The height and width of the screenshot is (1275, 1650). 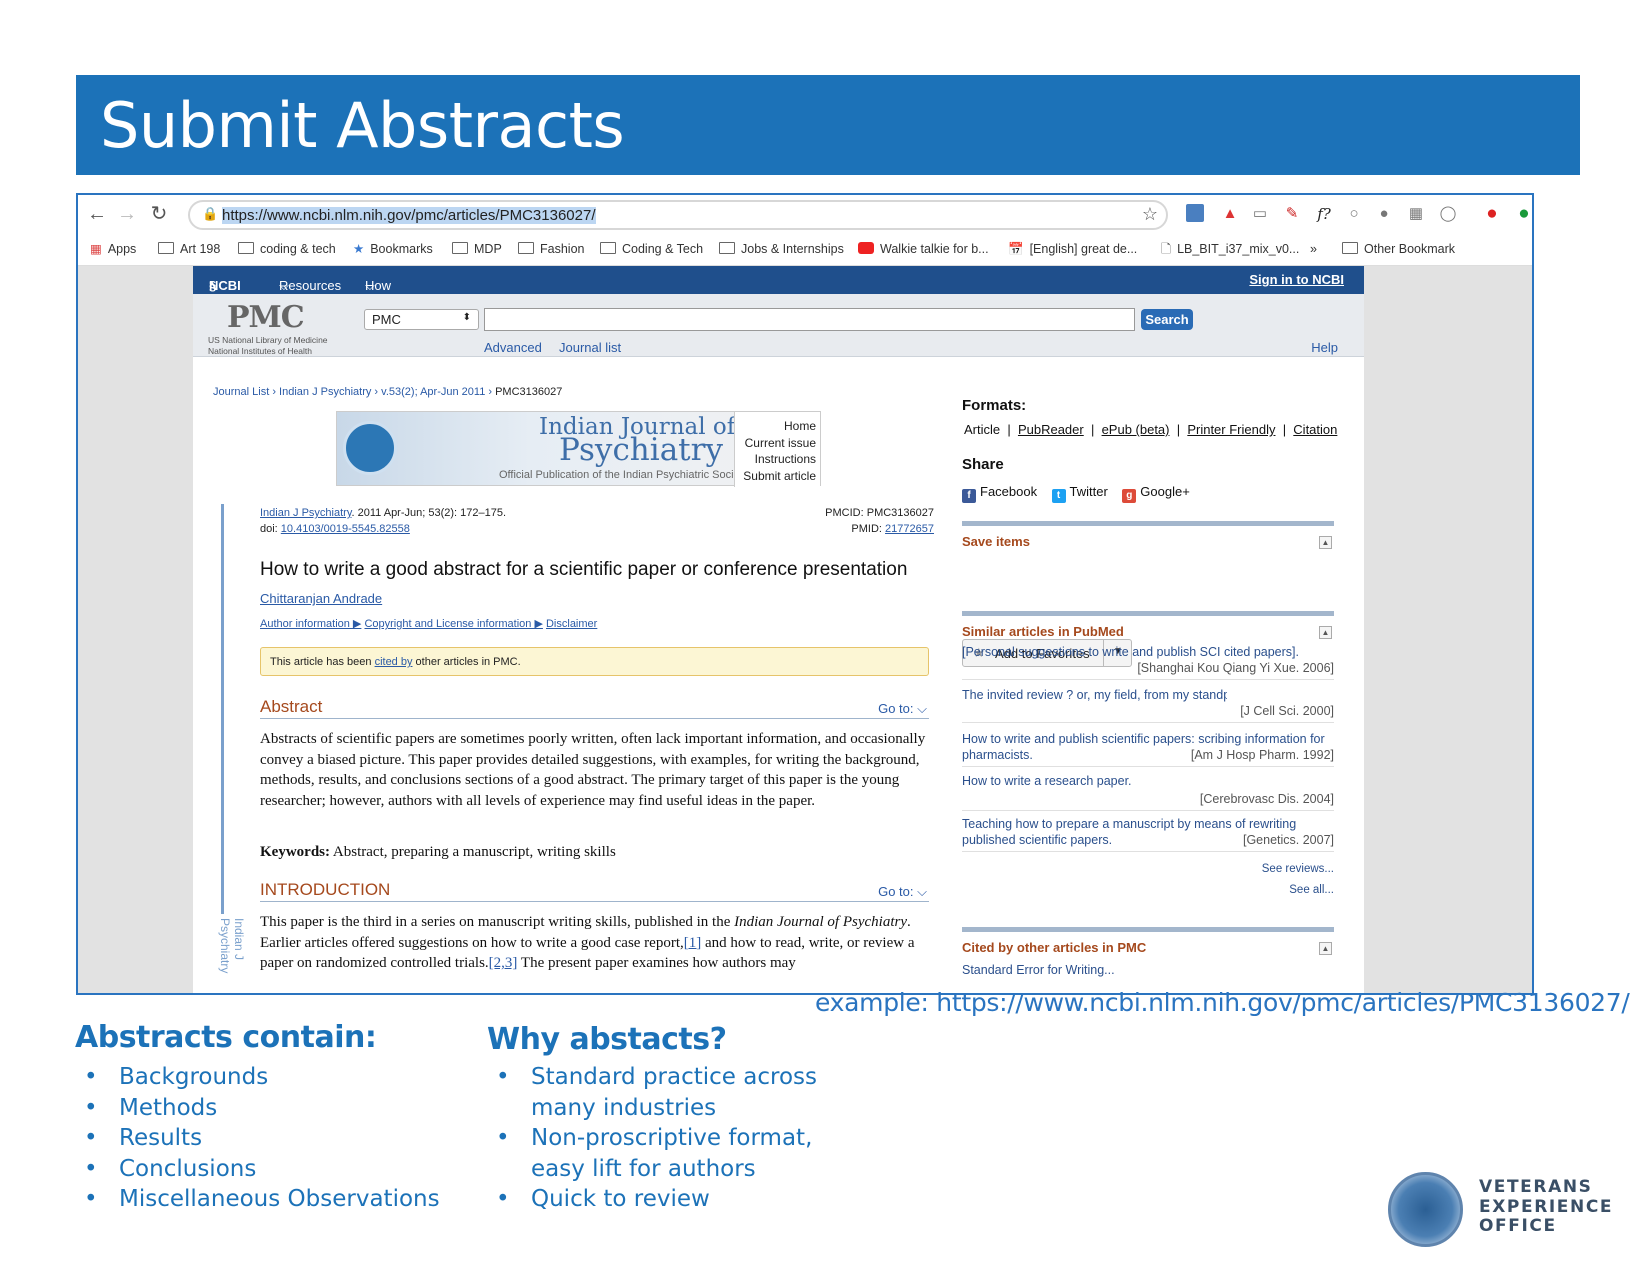 I want to click on format-epub-link: ePub (beta), so click(x=1136, y=429).